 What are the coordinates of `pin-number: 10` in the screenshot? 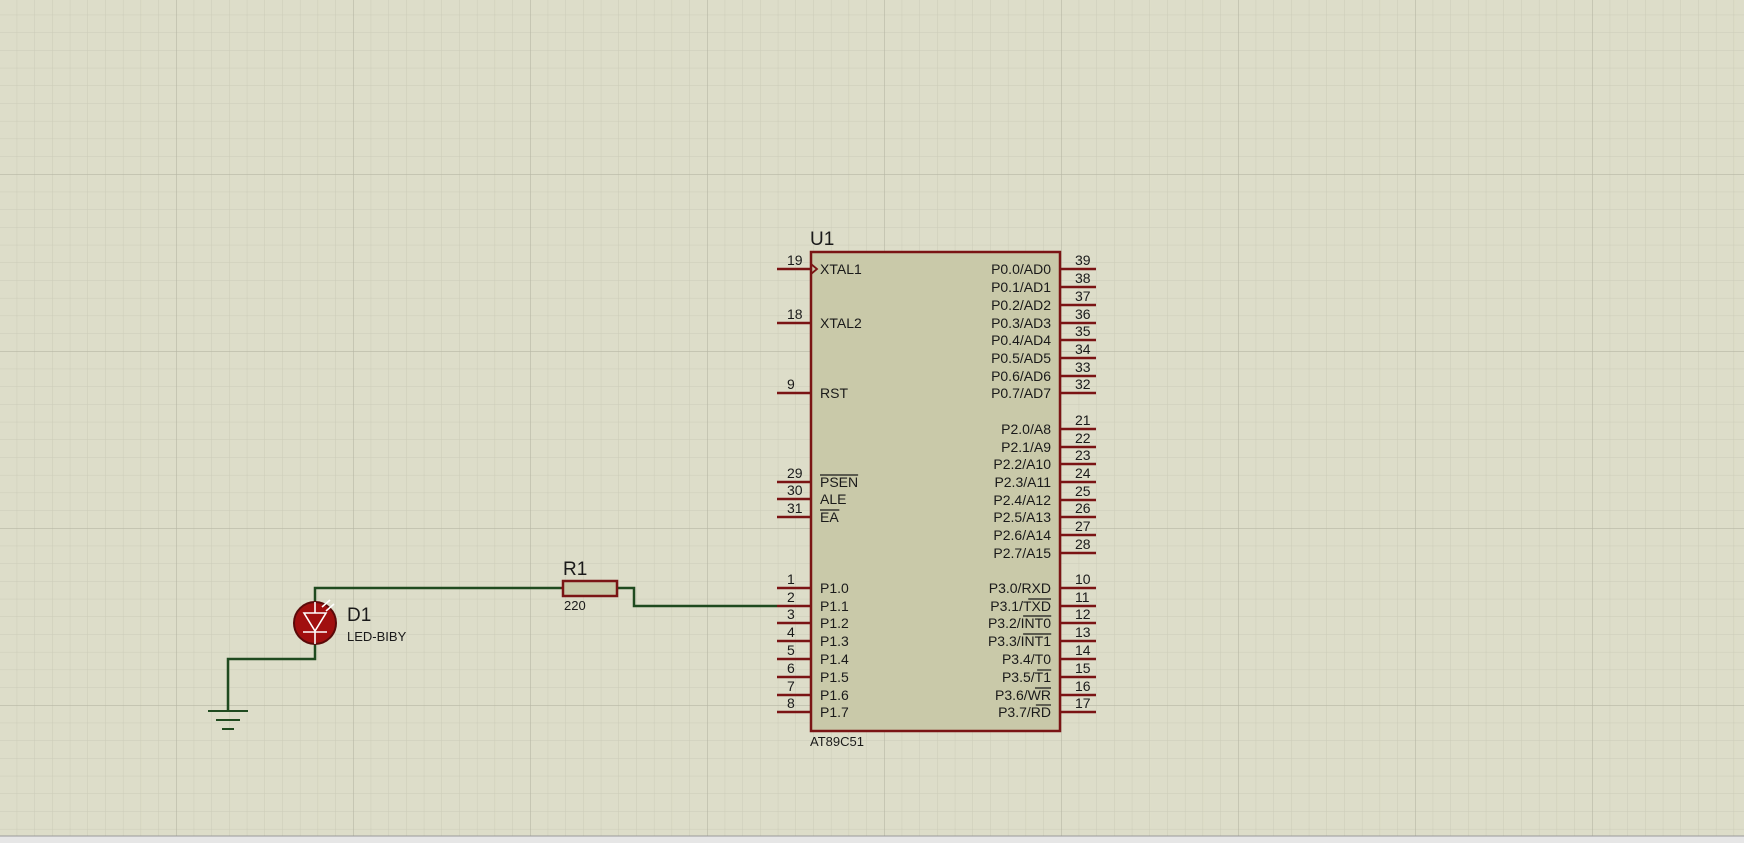 It's located at (1083, 579).